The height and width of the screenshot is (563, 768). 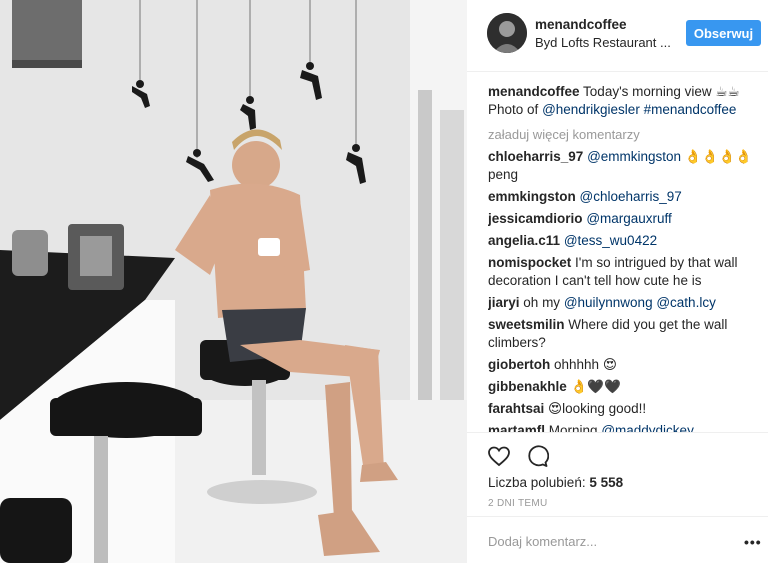 I want to click on heart-icon, so click(x=499, y=456).